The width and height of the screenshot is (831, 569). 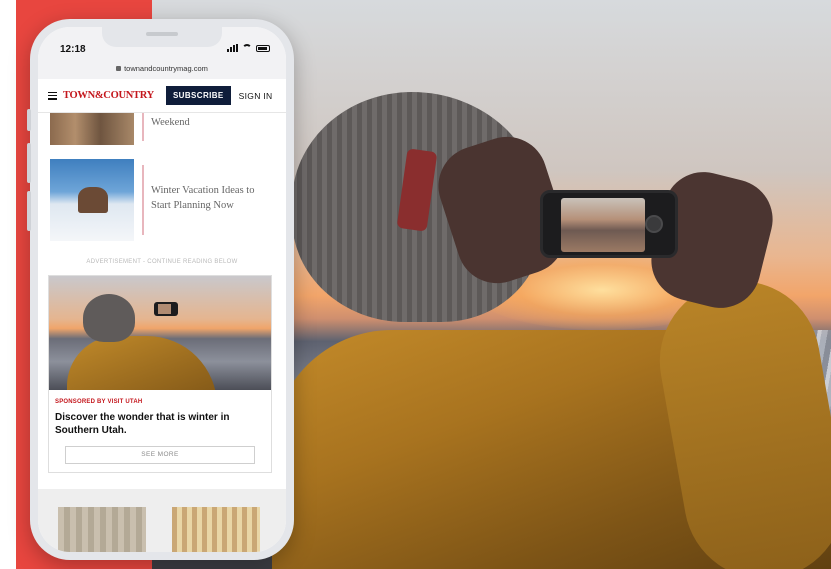 I want to click on status-icons, so click(x=248, y=48).